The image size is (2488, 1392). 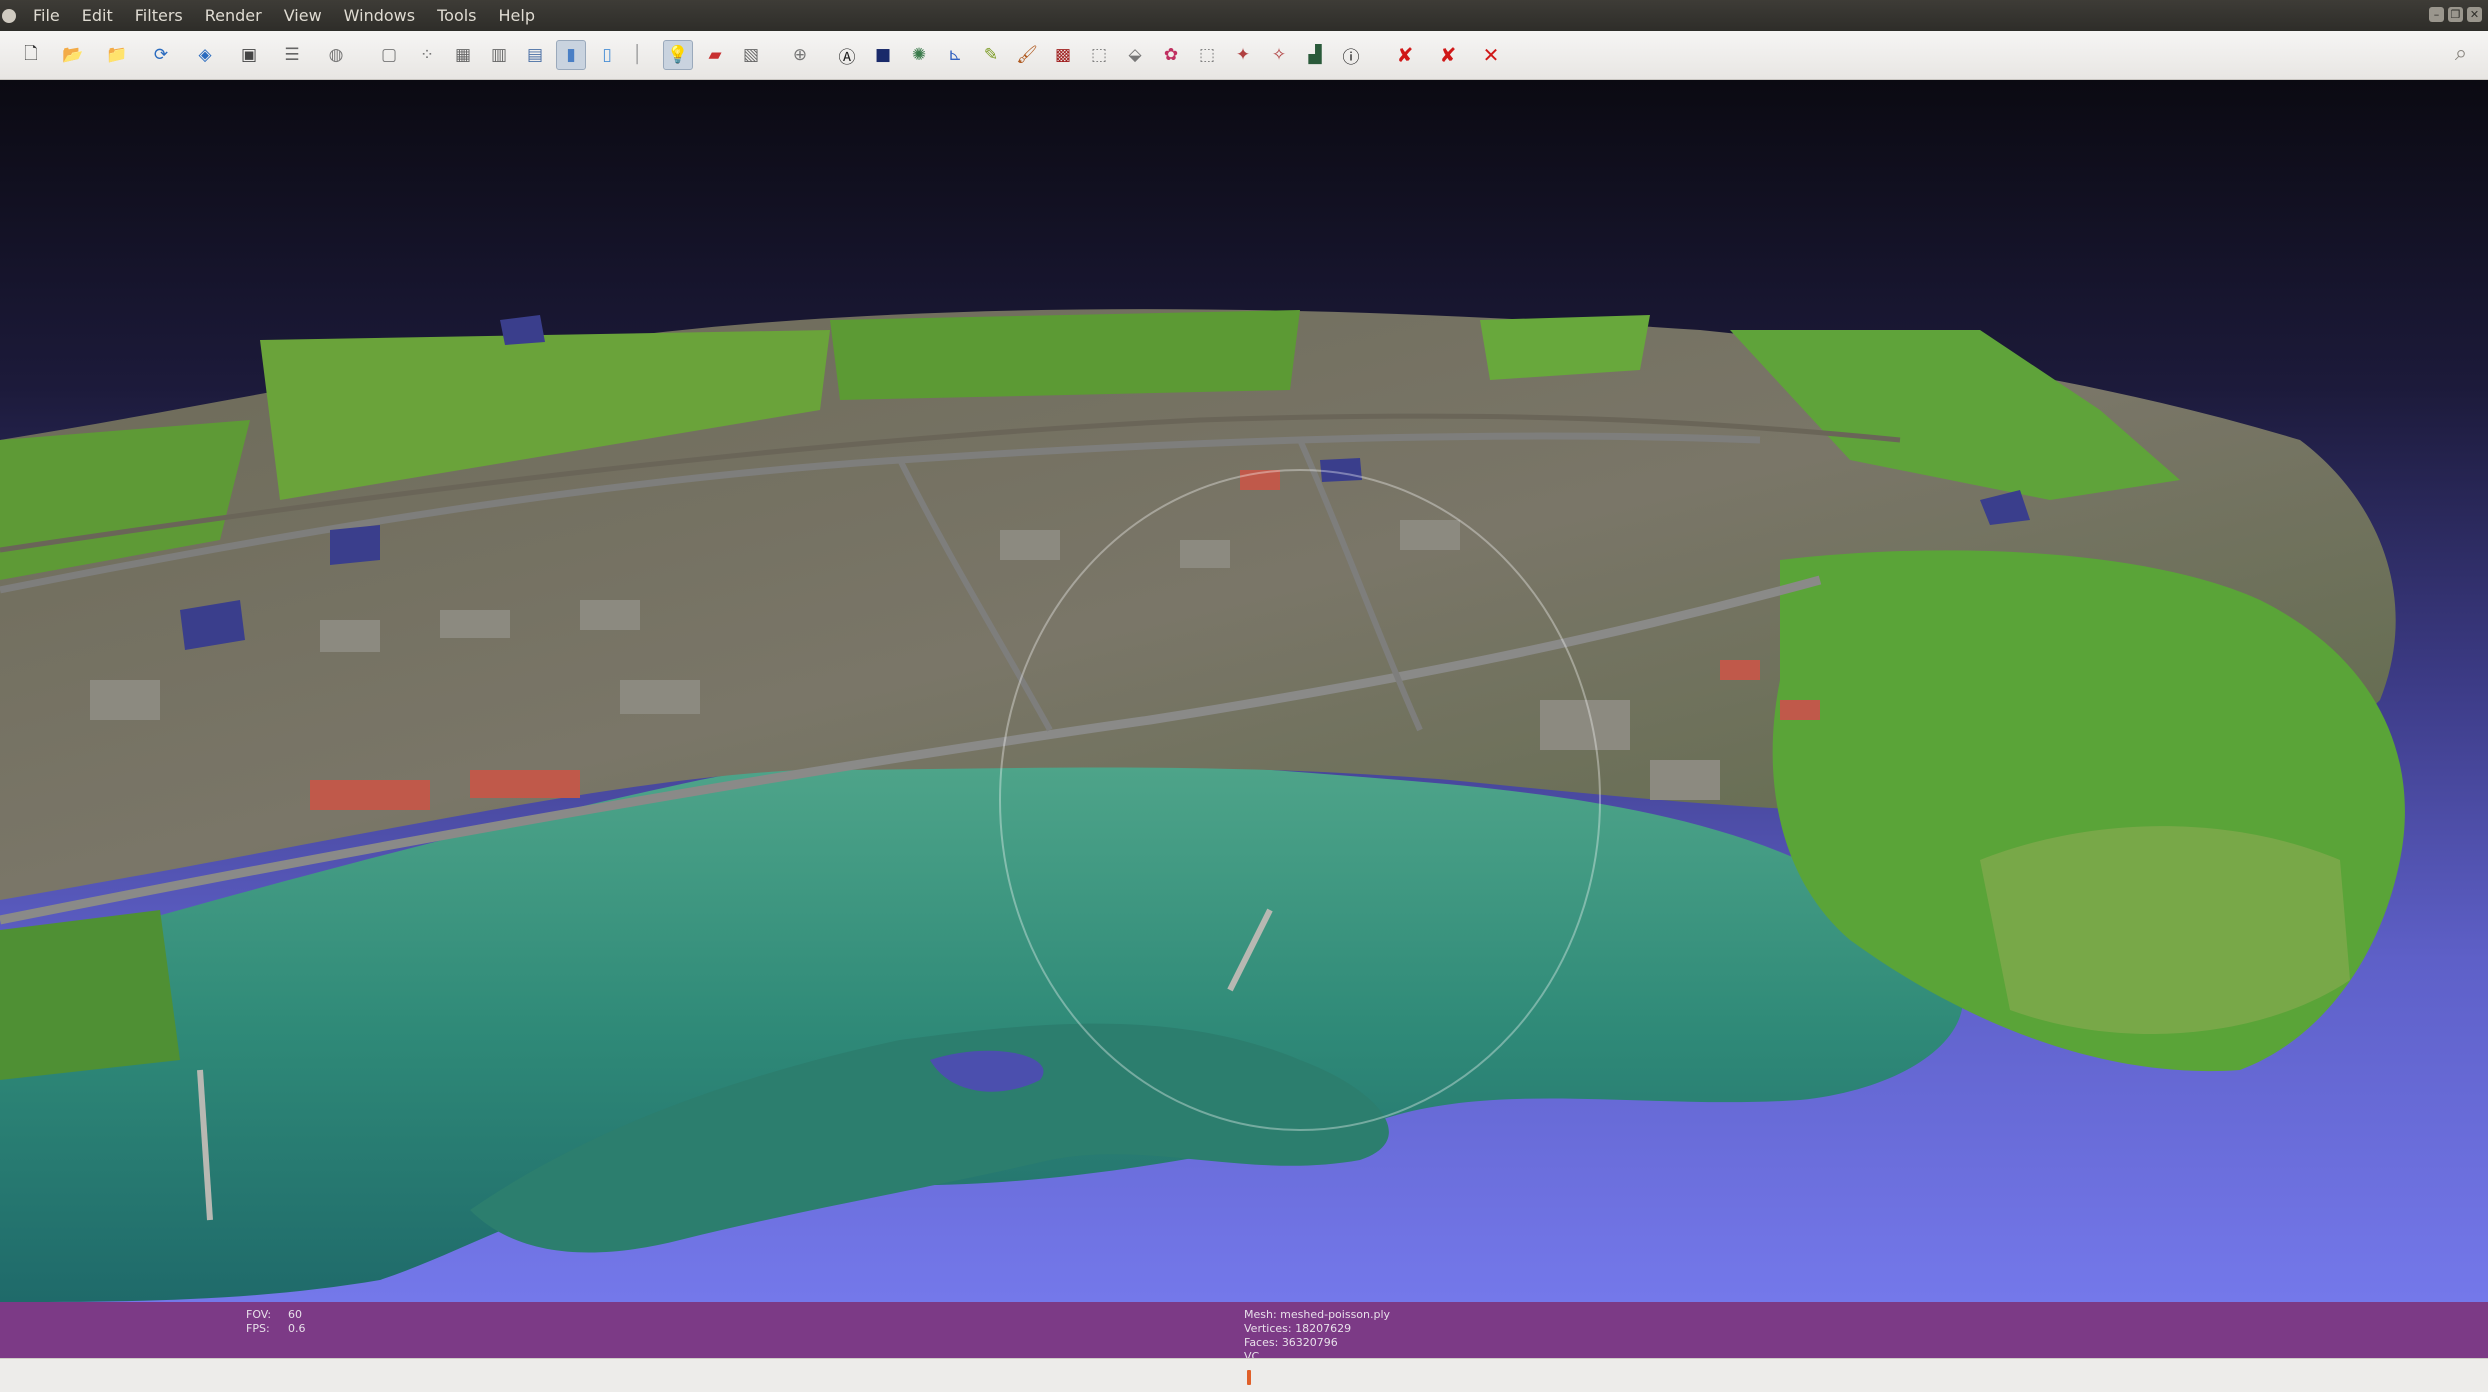 What do you see at coordinates (991, 55) in the screenshot?
I see `pick-points-icon: ✎` at bounding box center [991, 55].